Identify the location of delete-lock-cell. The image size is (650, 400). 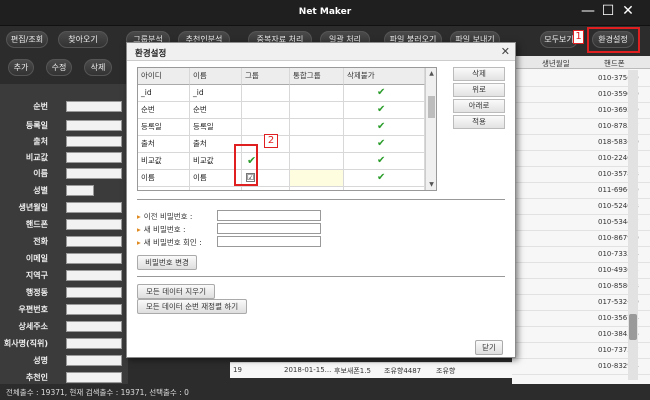
(384, 188).